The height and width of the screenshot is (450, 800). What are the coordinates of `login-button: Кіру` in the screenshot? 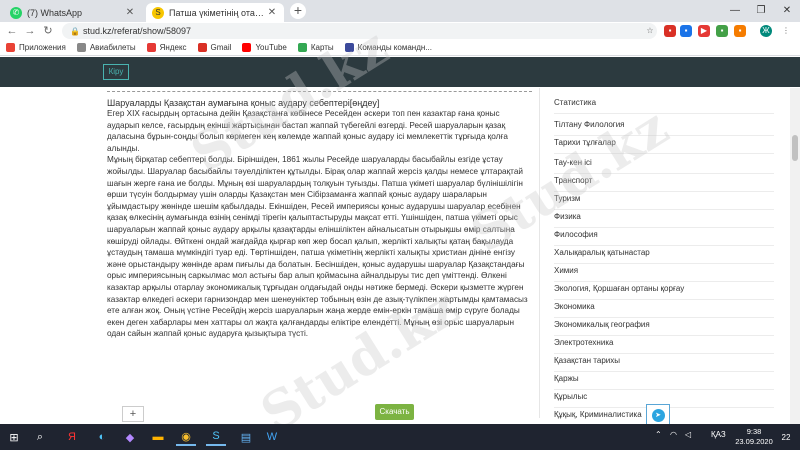 It's located at (116, 72).